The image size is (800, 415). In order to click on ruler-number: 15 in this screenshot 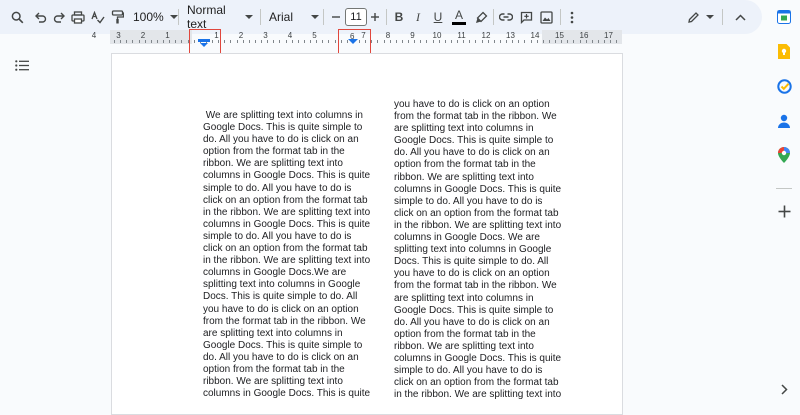, I will do `click(559, 35)`.